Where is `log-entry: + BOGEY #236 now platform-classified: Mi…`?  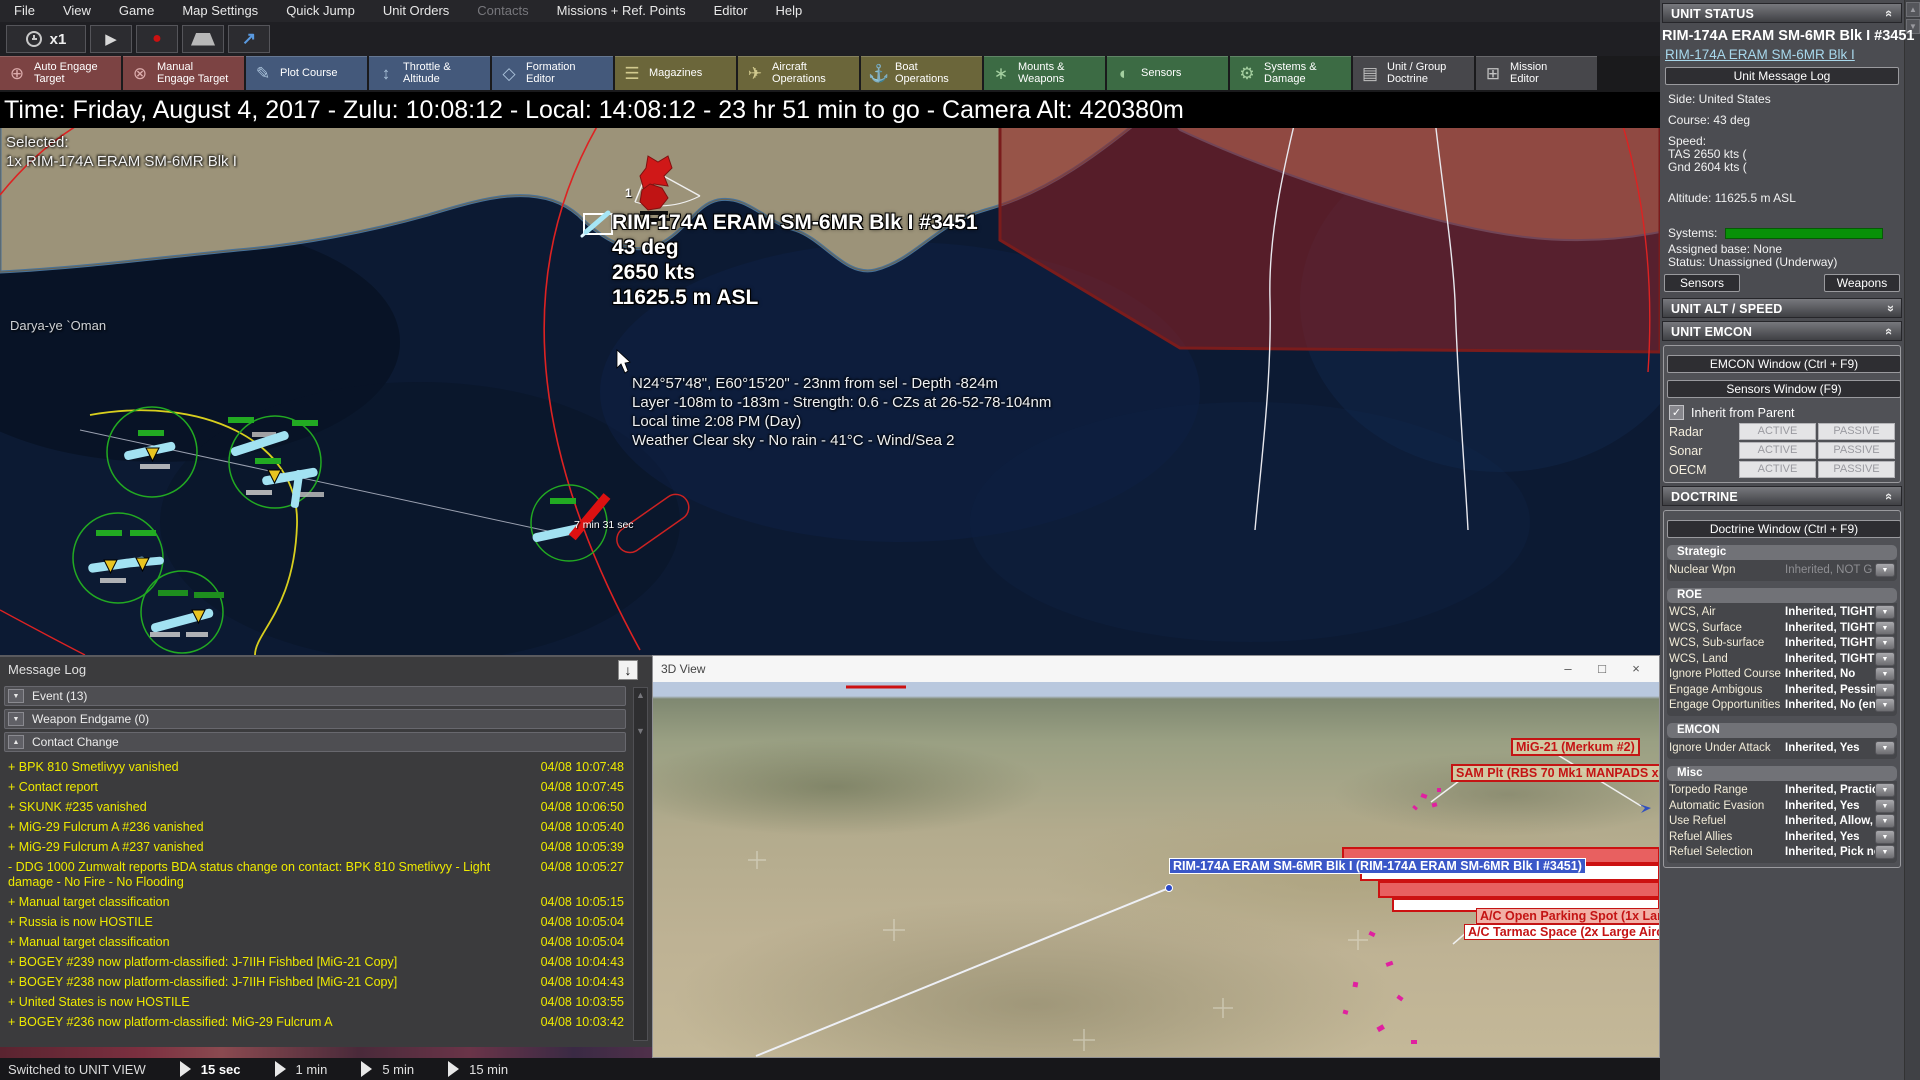
log-entry: + BOGEY #236 now platform-classified: Mi… is located at coordinates (315, 1021).